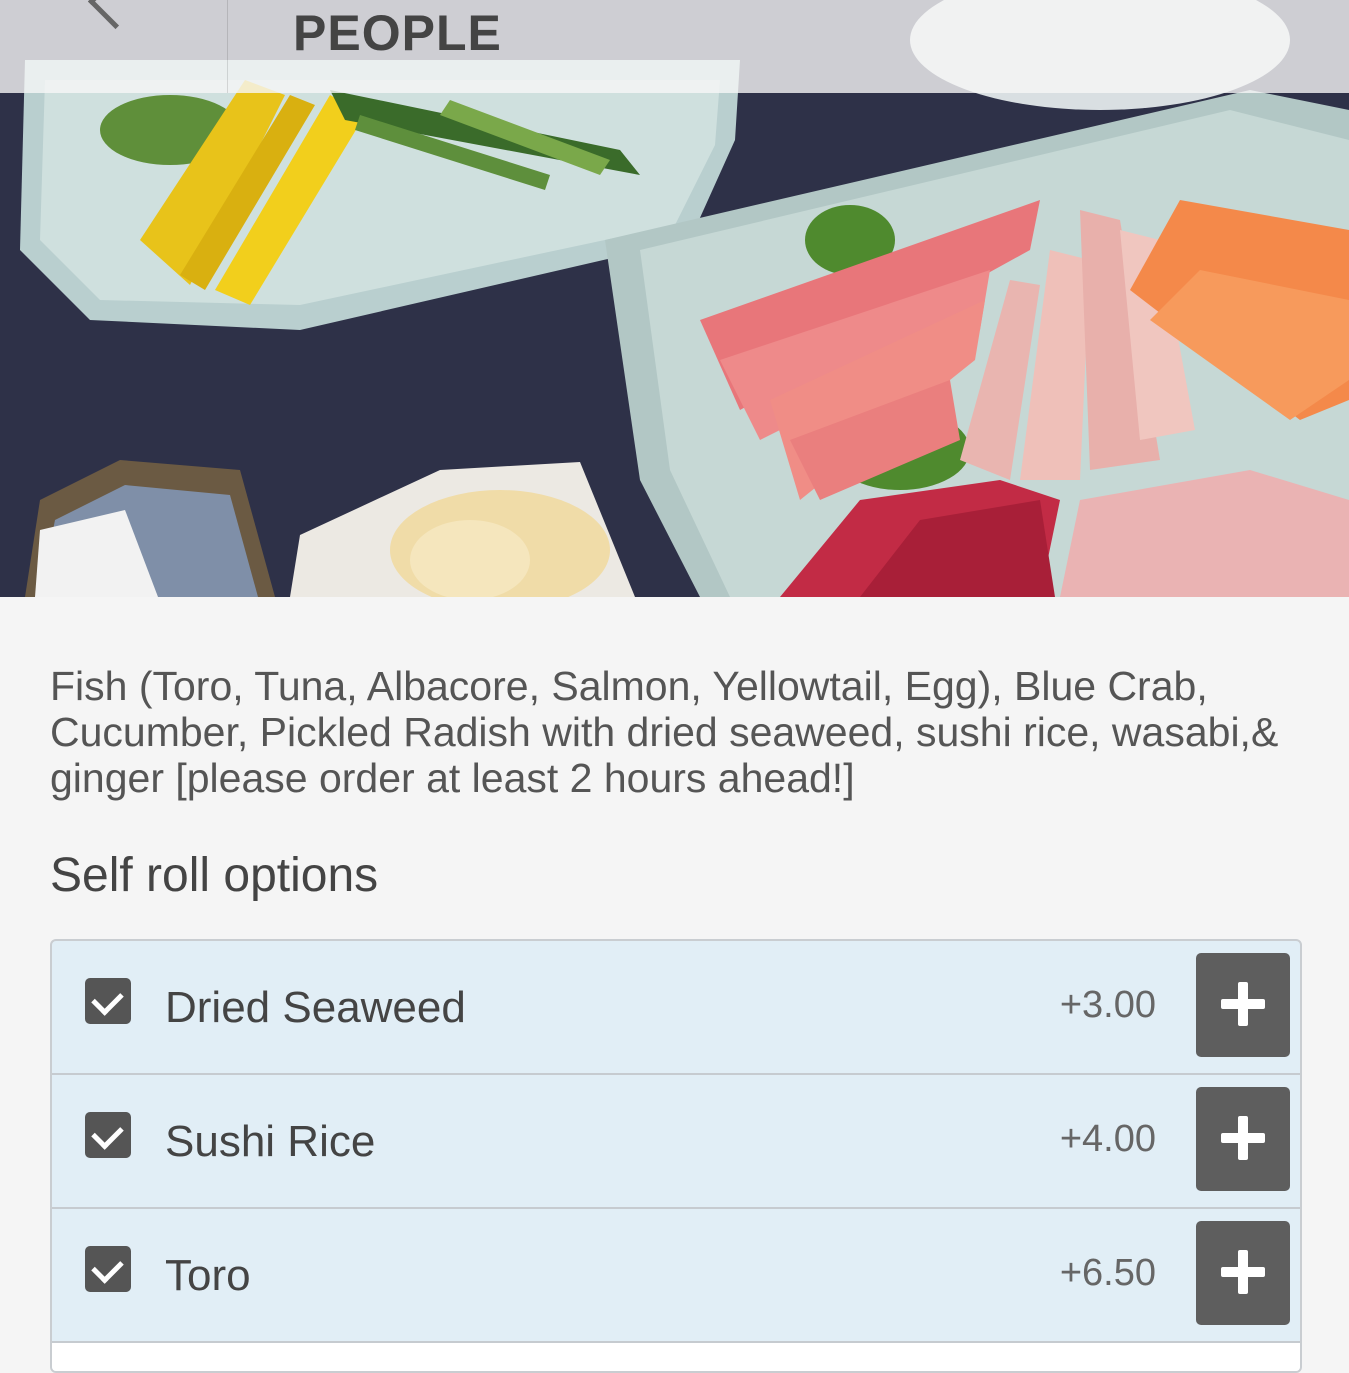  What do you see at coordinates (676, 1142) in the screenshot?
I see `option-row: Sushi Rice +4.00` at bounding box center [676, 1142].